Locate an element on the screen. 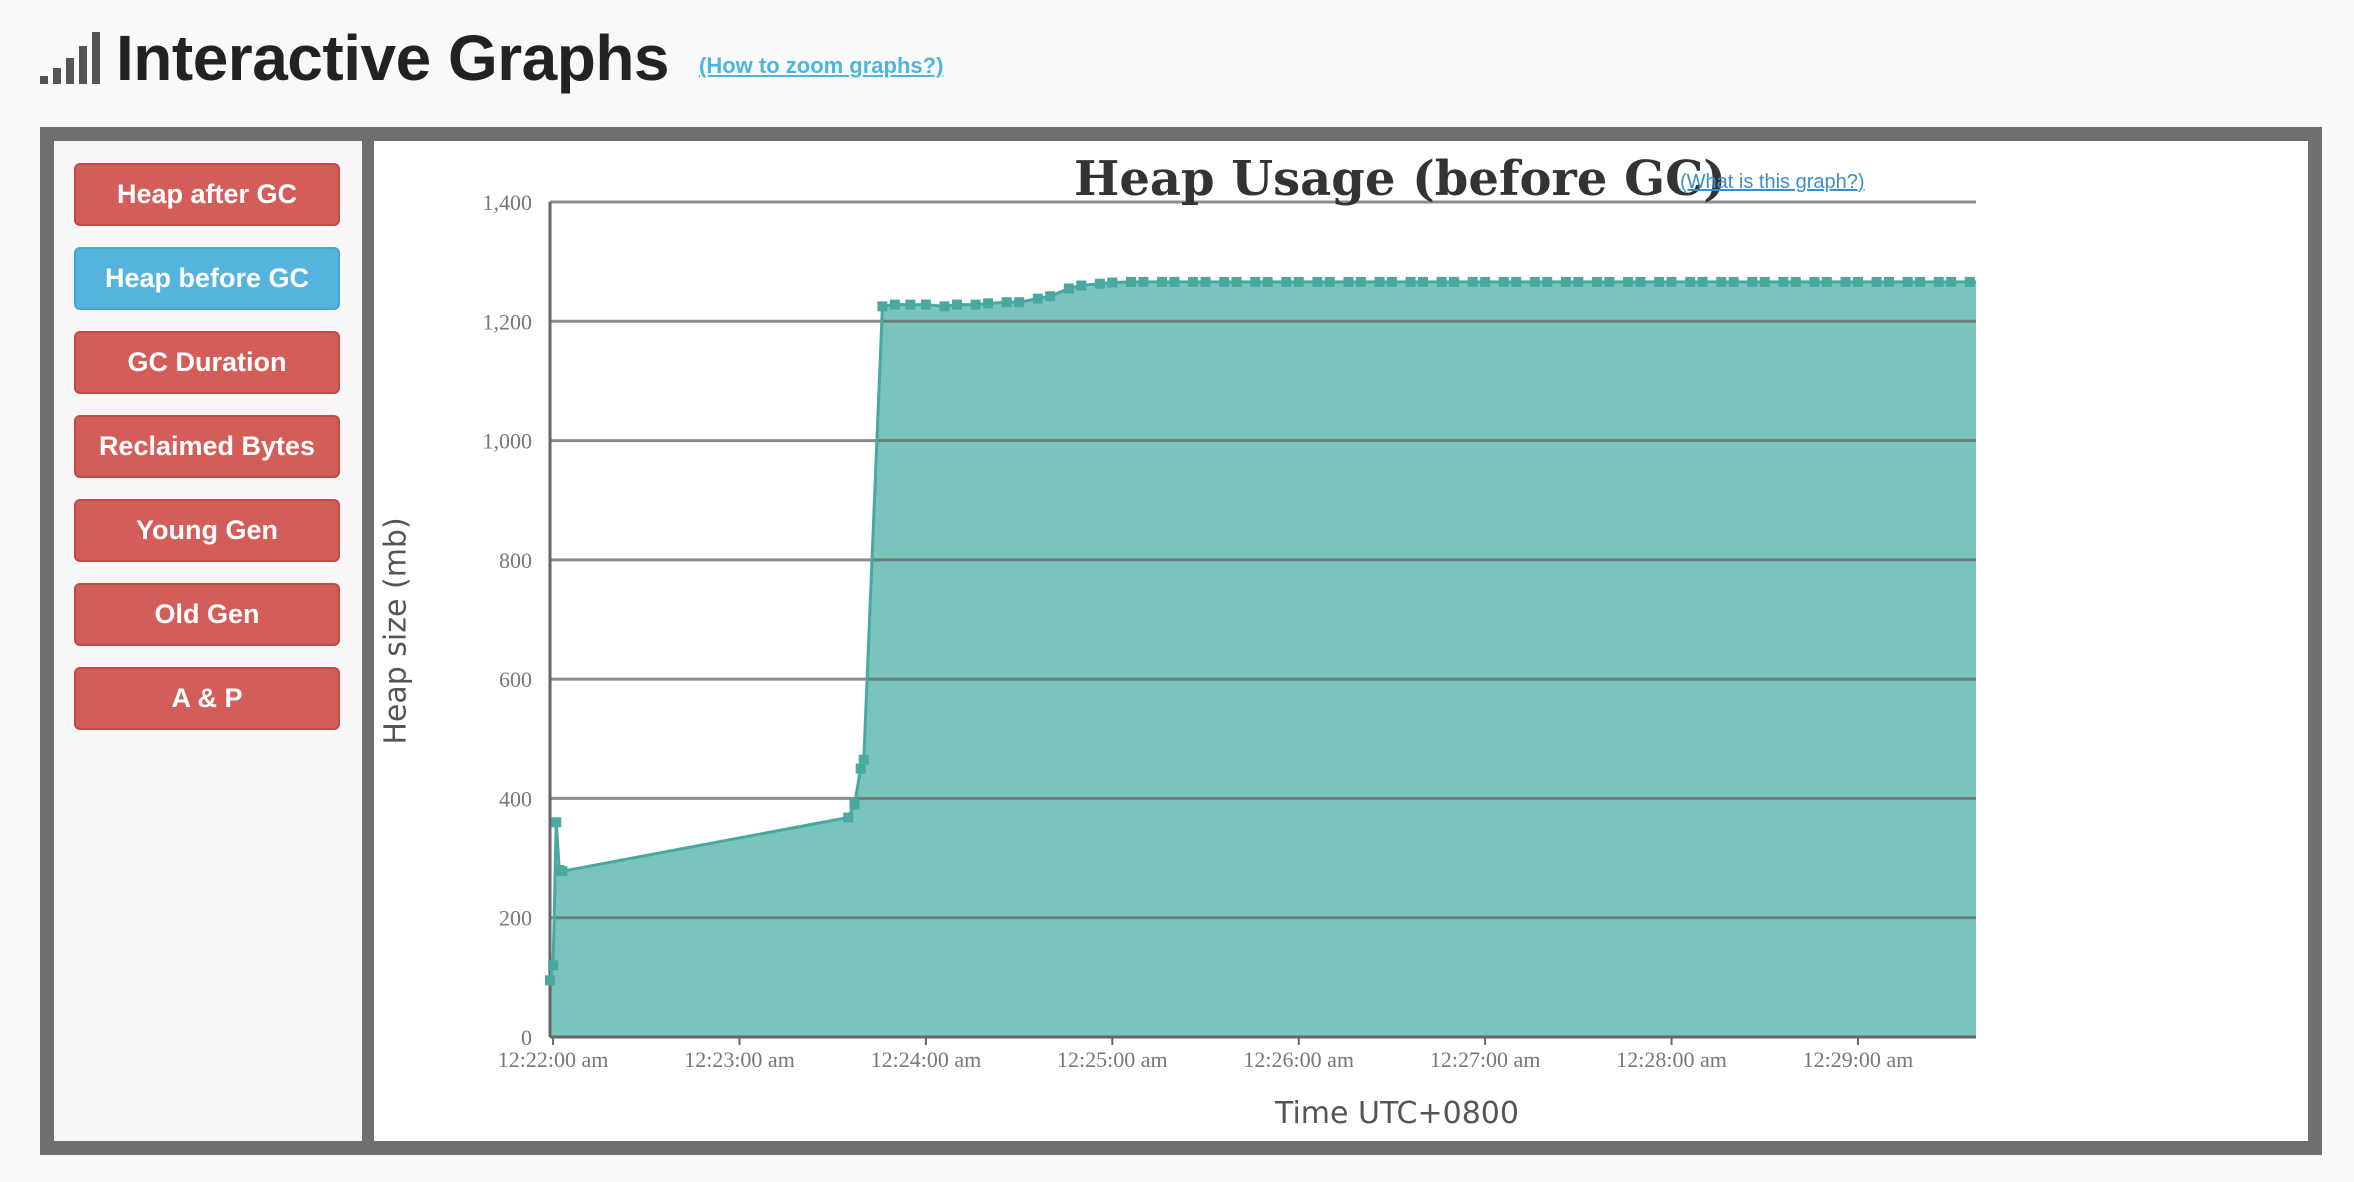 Image resolution: width=2354 pixels, height=1182 pixels. y-tick-label: 400 is located at coordinates (515, 798).